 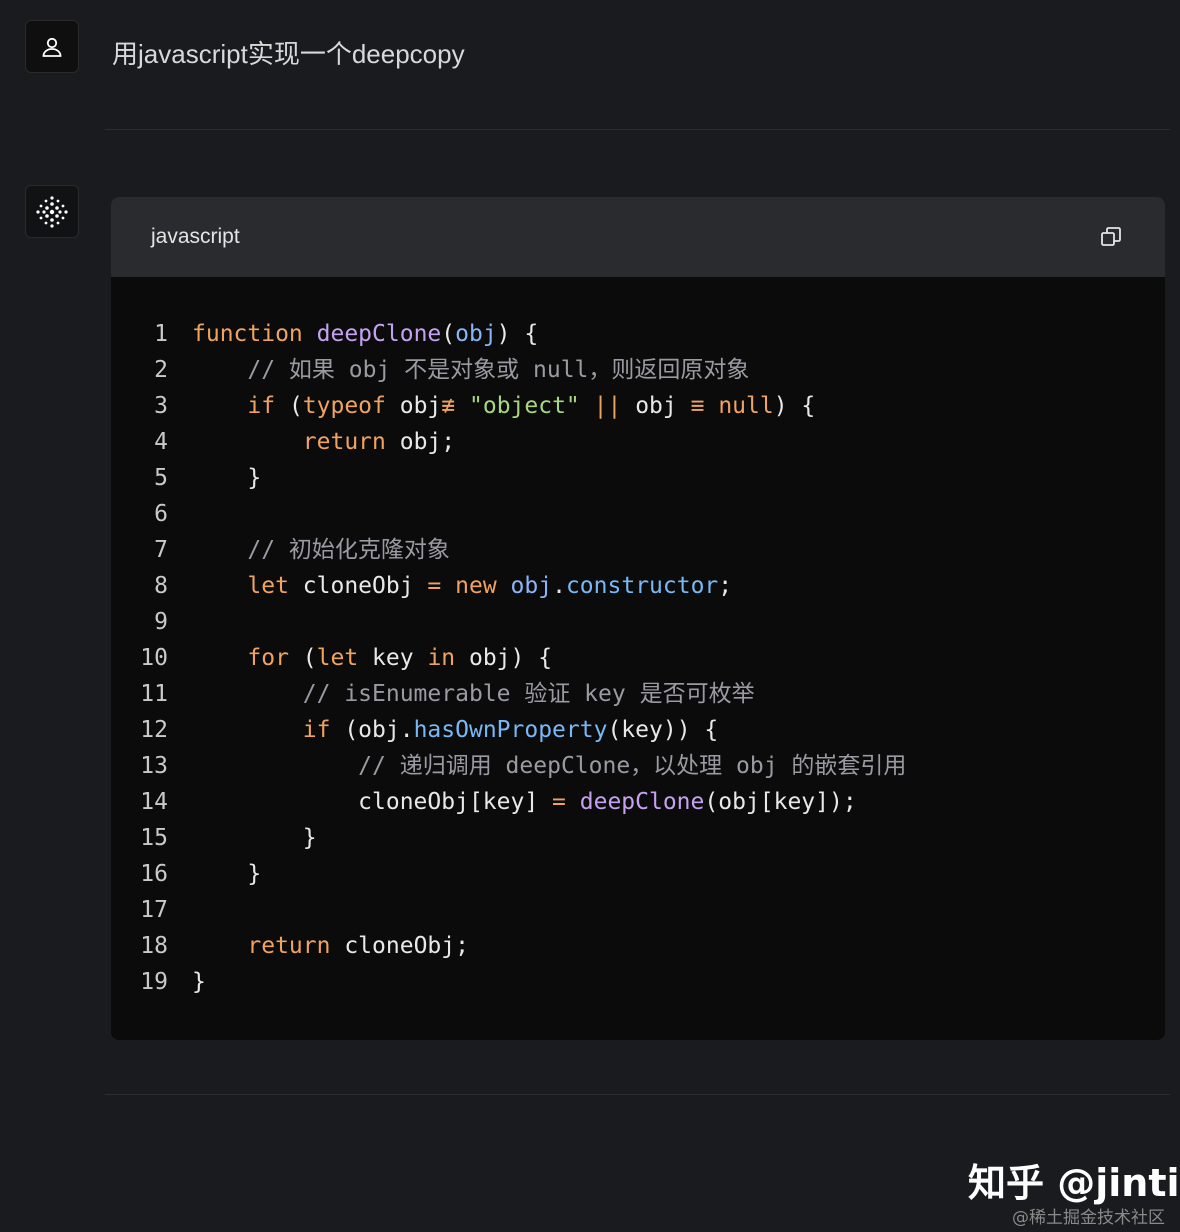 What do you see at coordinates (1088, 1218) in the screenshot?
I see `watermark-juejin: @稀土掘金技术社区` at bounding box center [1088, 1218].